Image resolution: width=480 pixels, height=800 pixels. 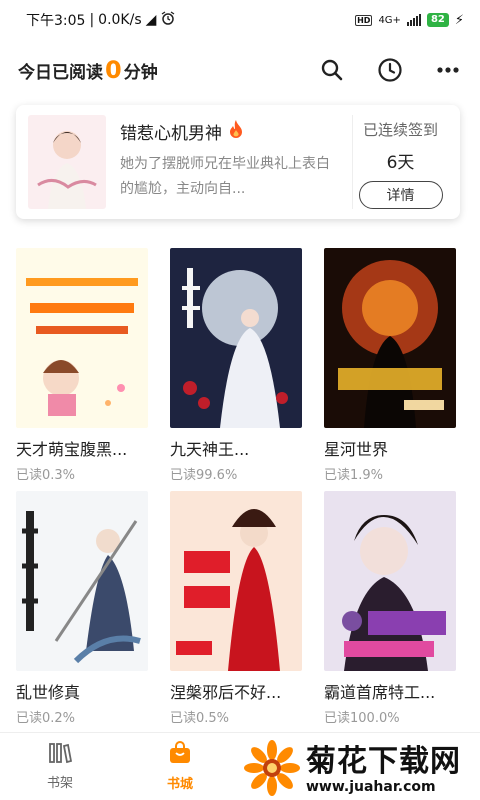 What do you see at coordinates (179, 784) in the screenshot?
I see `tab-bookstore-label: 书城` at bounding box center [179, 784].